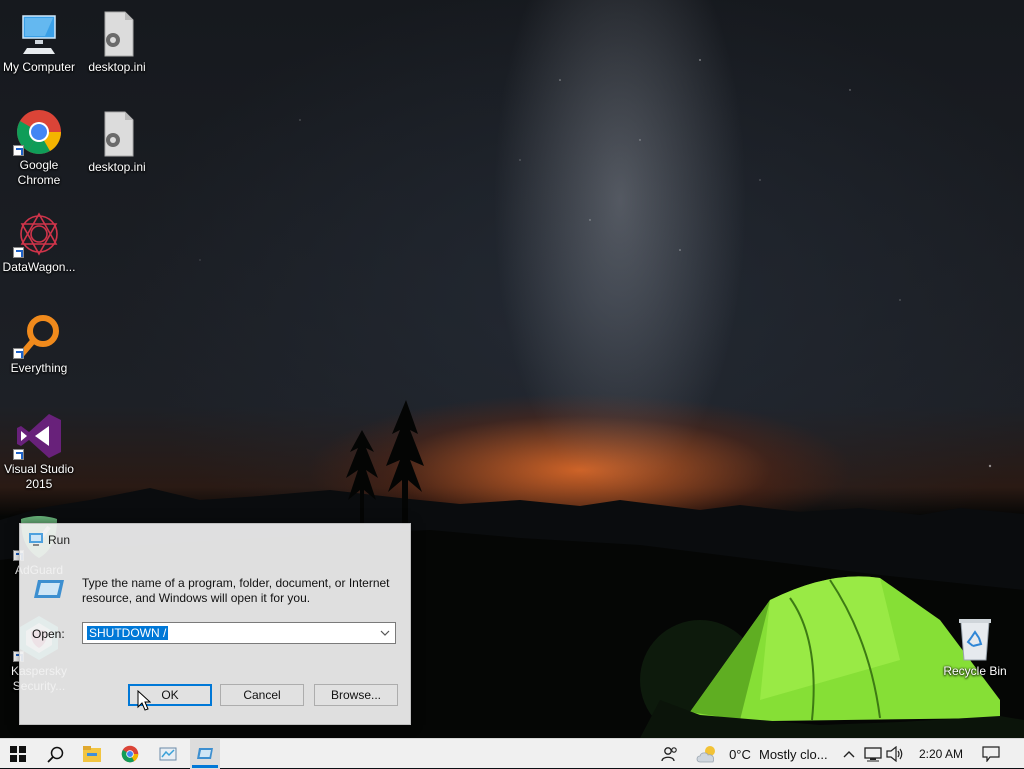  I want to click on run-dialog-title: Run, so click(59, 540).